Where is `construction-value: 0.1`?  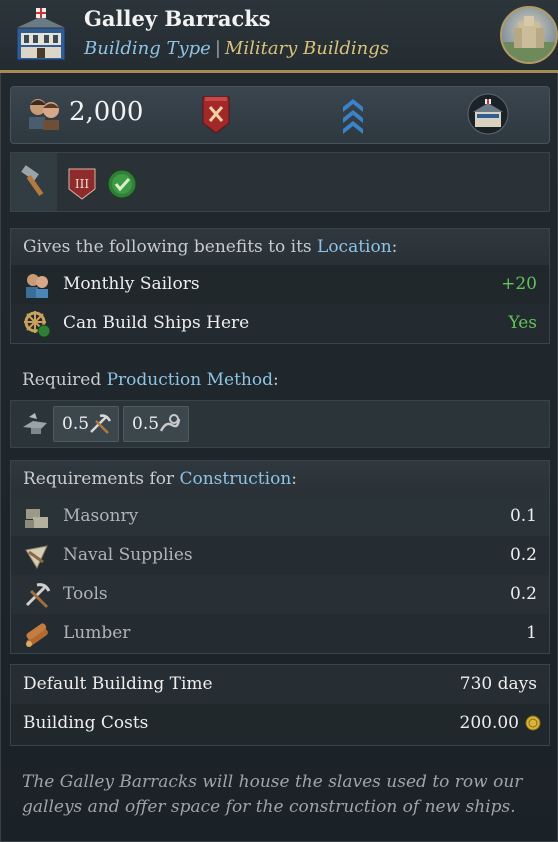
construction-value: 0.1 is located at coordinates (523, 516).